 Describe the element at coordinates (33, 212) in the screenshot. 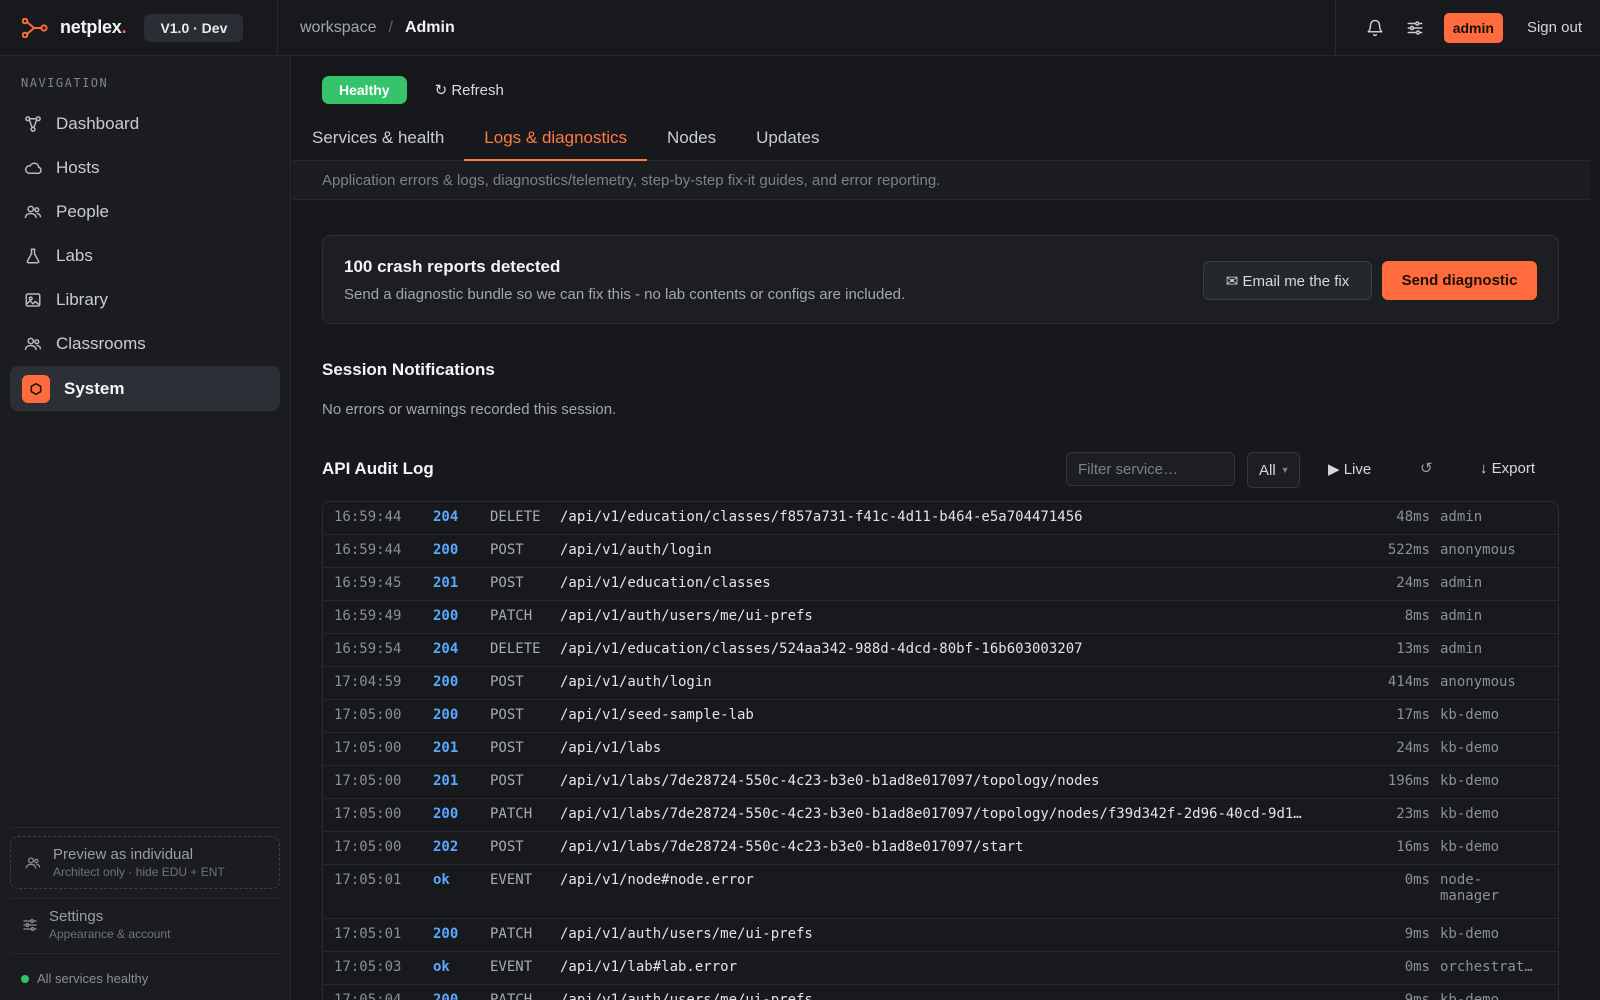

I see `people-icon` at that location.